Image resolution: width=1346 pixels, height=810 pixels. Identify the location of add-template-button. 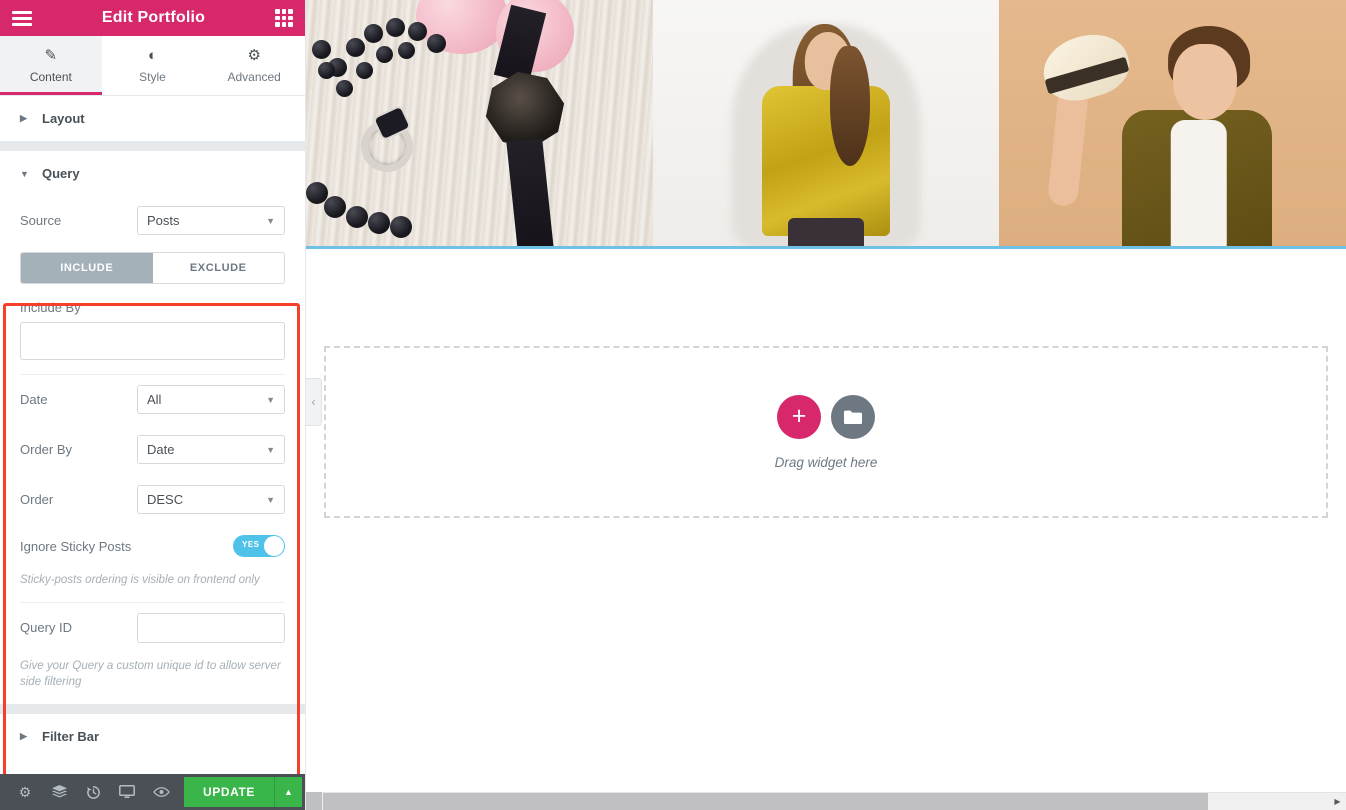
(853, 416).